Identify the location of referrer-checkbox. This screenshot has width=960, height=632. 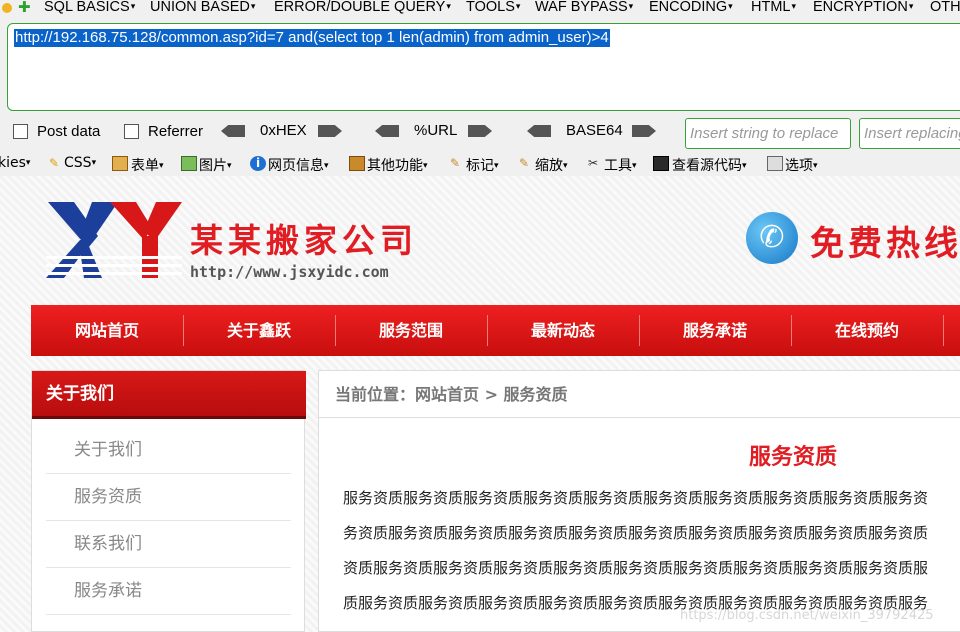
(131, 131).